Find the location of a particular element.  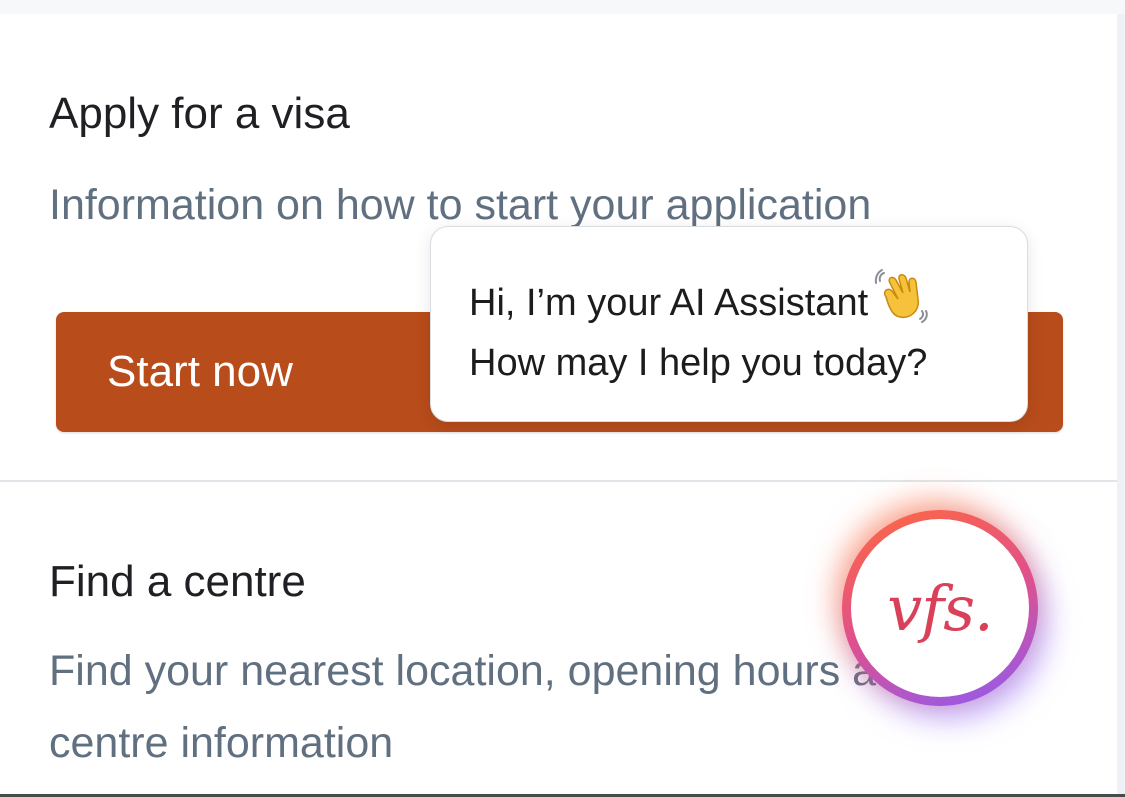

scrollbar-track is located at coordinates (1121, 405).